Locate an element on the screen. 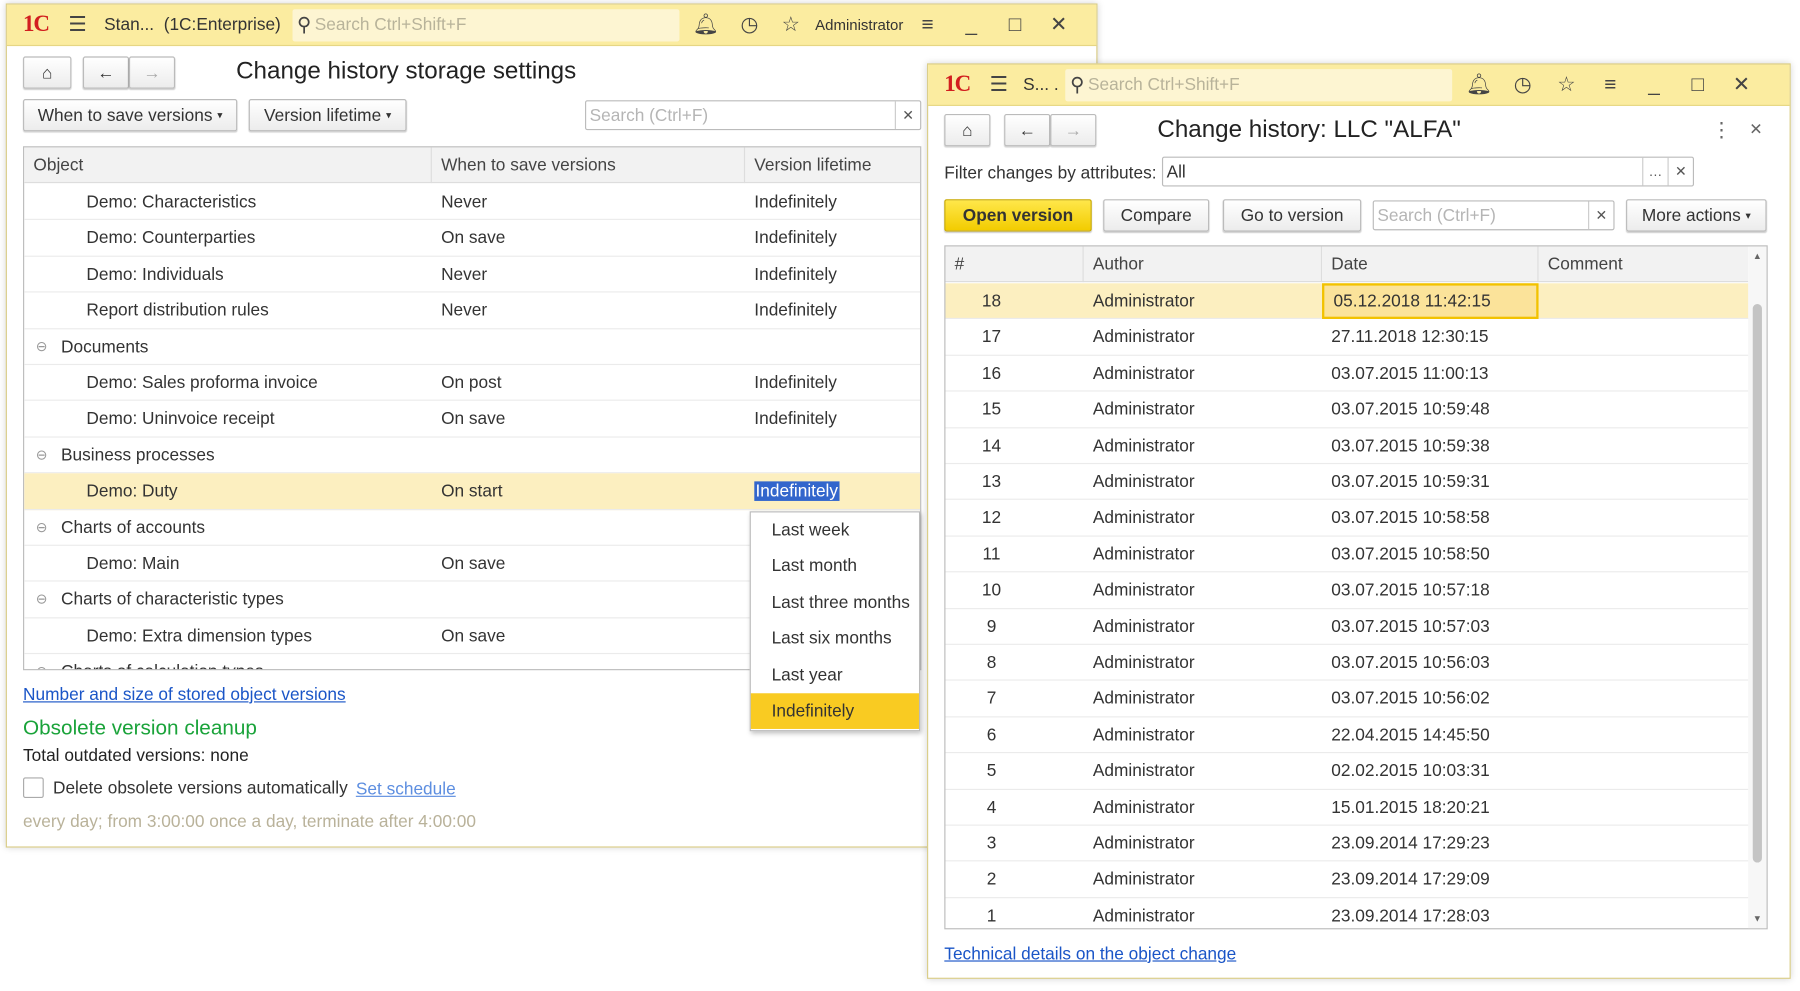  dropdown-option: Indefinitely is located at coordinates (834, 711).